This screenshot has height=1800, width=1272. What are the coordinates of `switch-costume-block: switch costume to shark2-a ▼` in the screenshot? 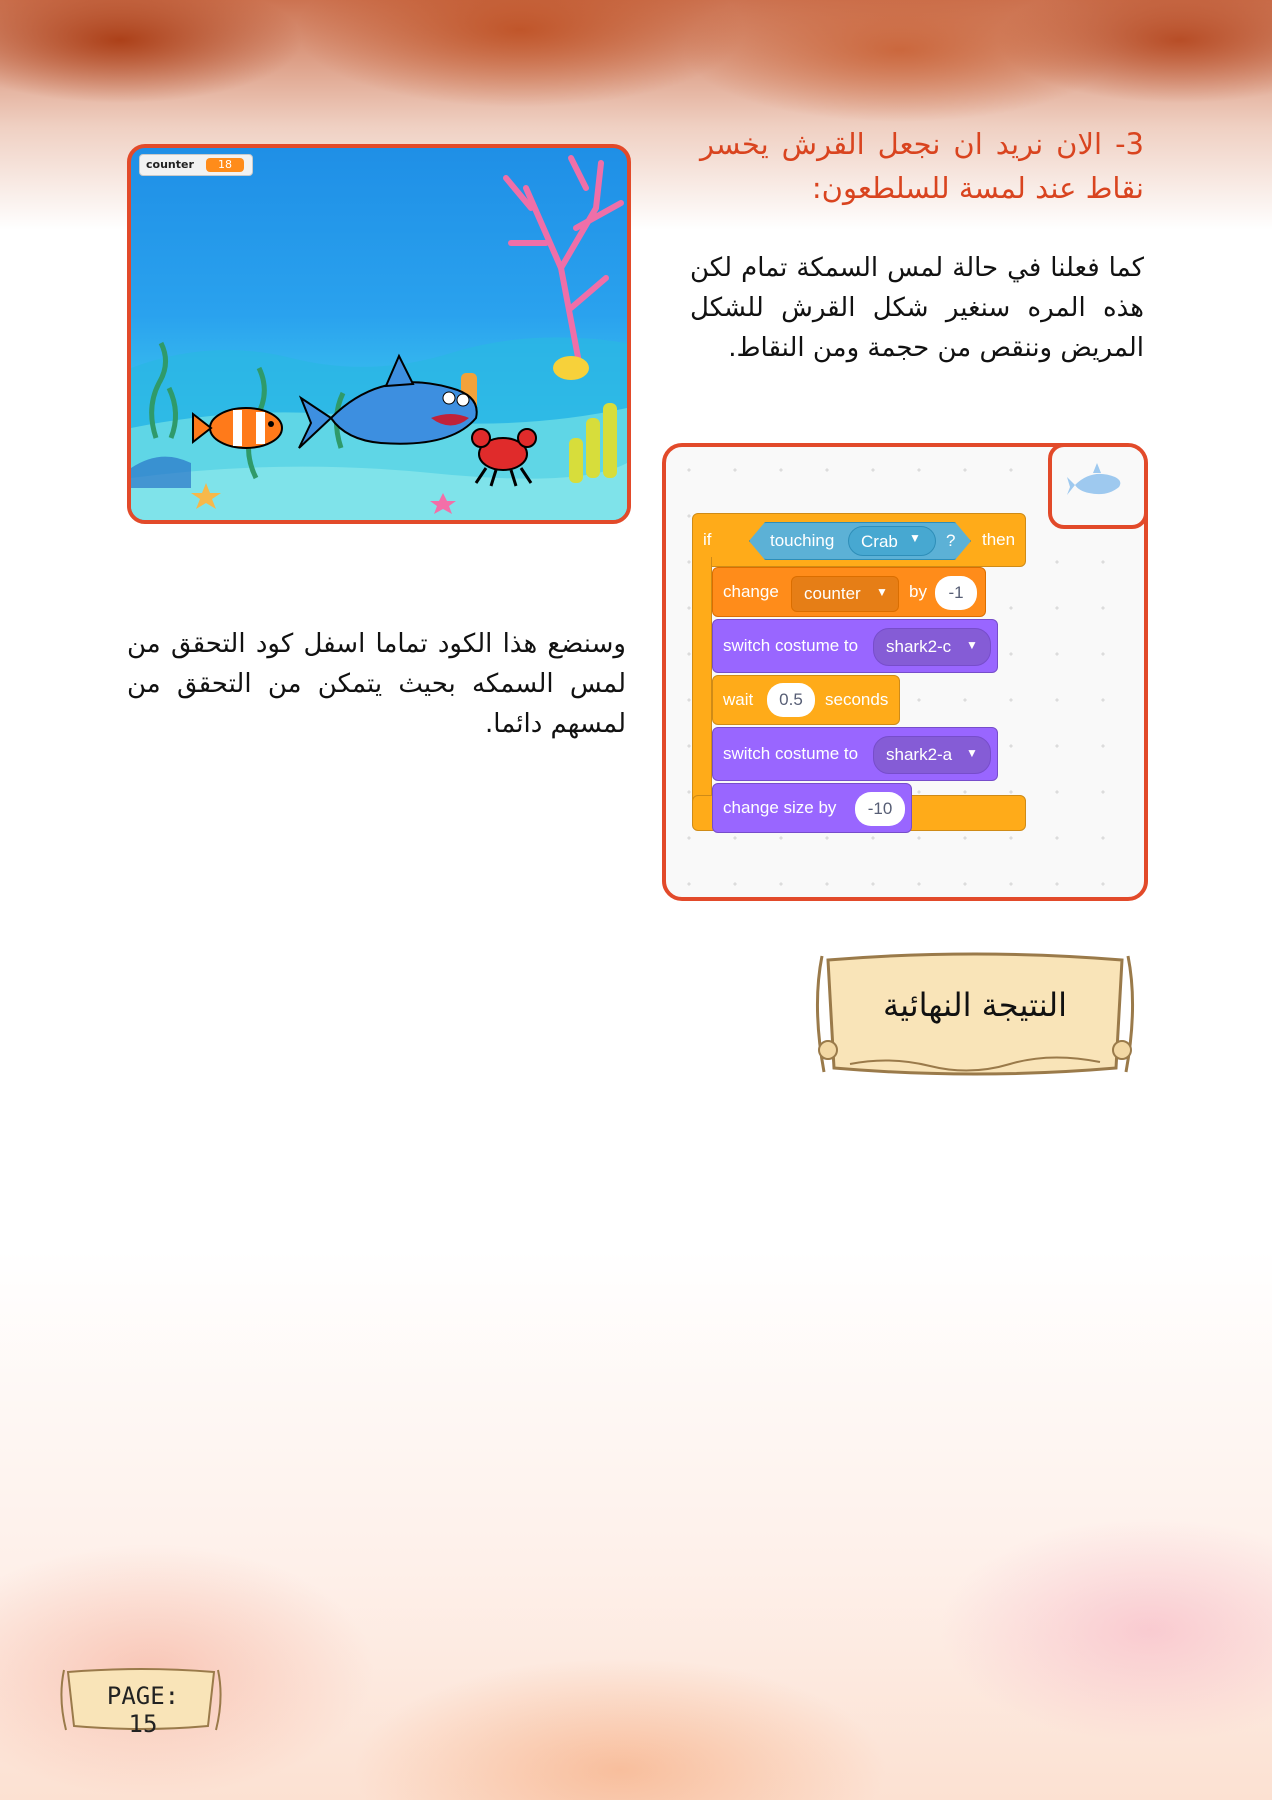 It's located at (855, 754).